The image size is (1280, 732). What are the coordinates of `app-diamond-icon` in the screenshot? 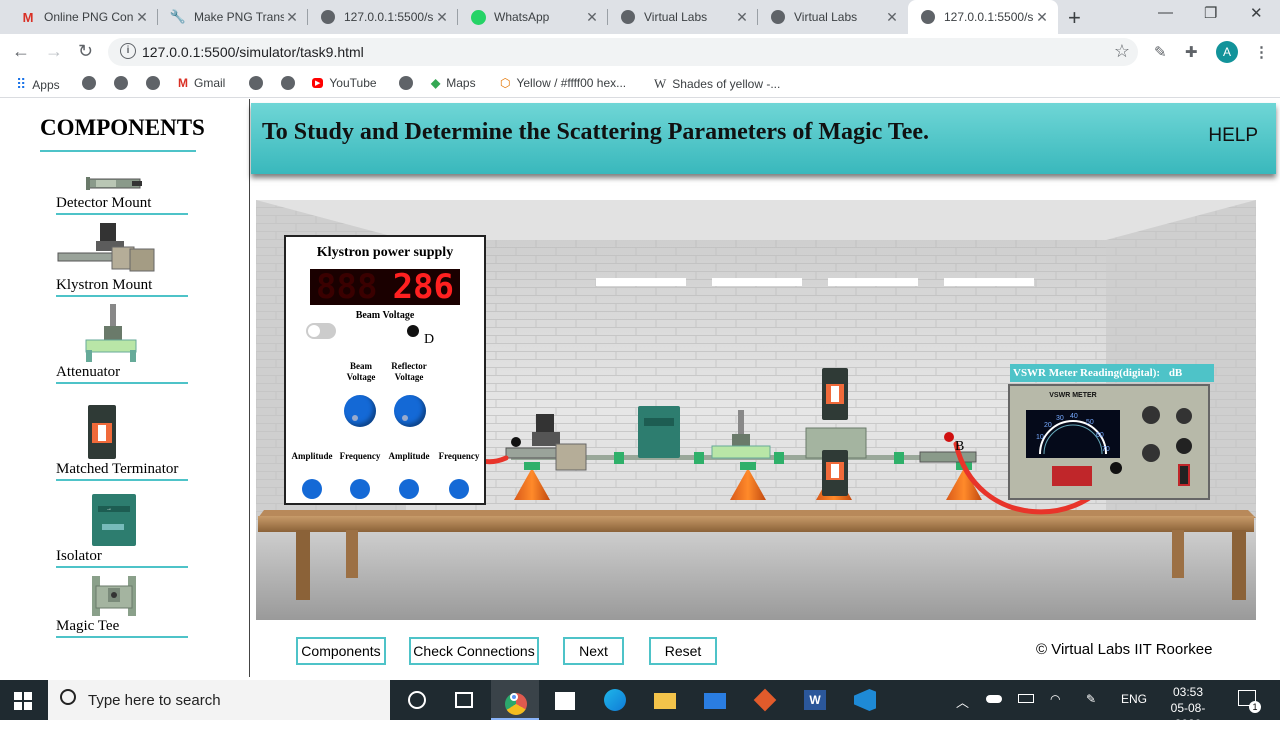 It's located at (765, 700).